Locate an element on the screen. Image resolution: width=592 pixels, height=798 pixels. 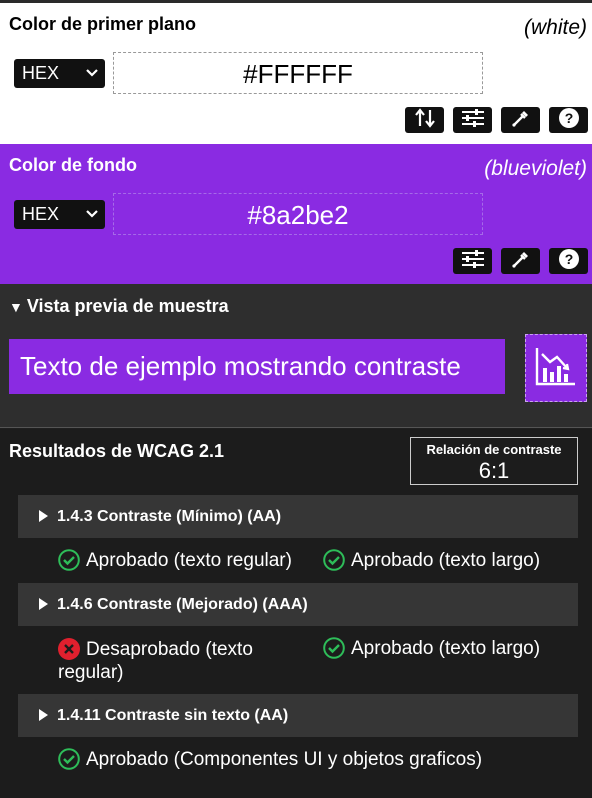
error-circle-icon is located at coordinates (69, 649).